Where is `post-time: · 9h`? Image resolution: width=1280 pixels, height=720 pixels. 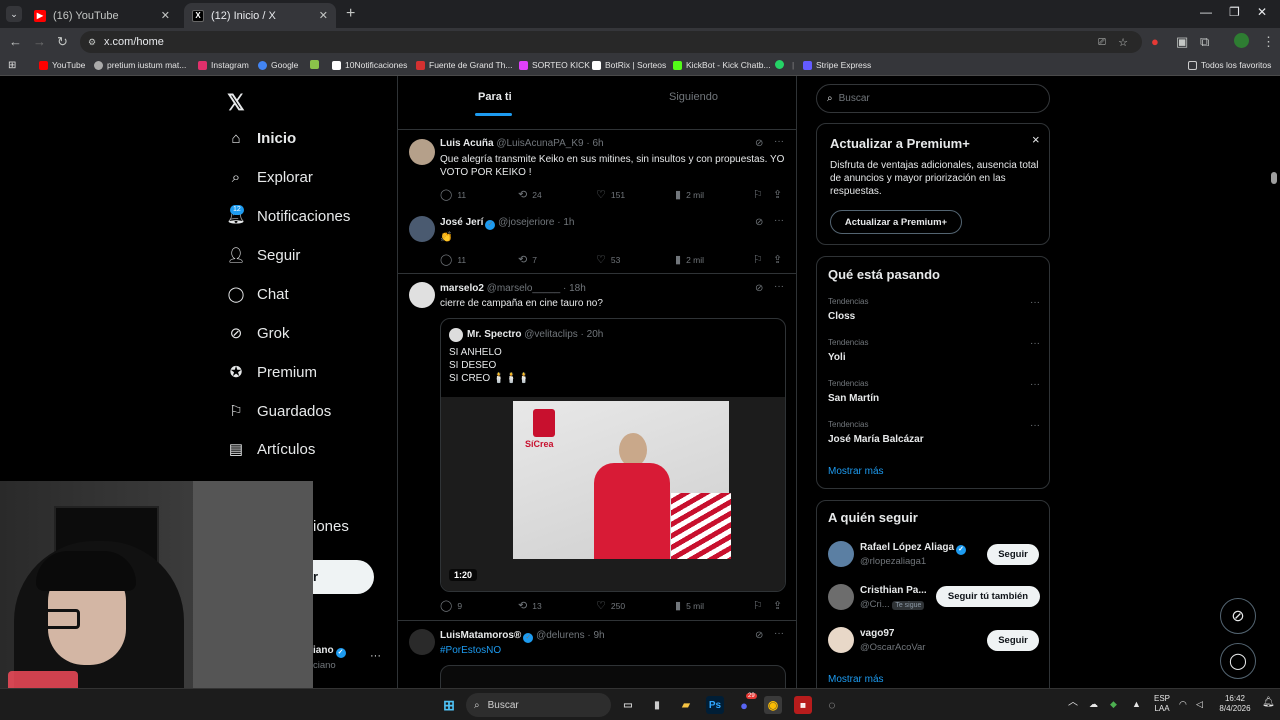
post-time: · 9h is located at coordinates (595, 635).